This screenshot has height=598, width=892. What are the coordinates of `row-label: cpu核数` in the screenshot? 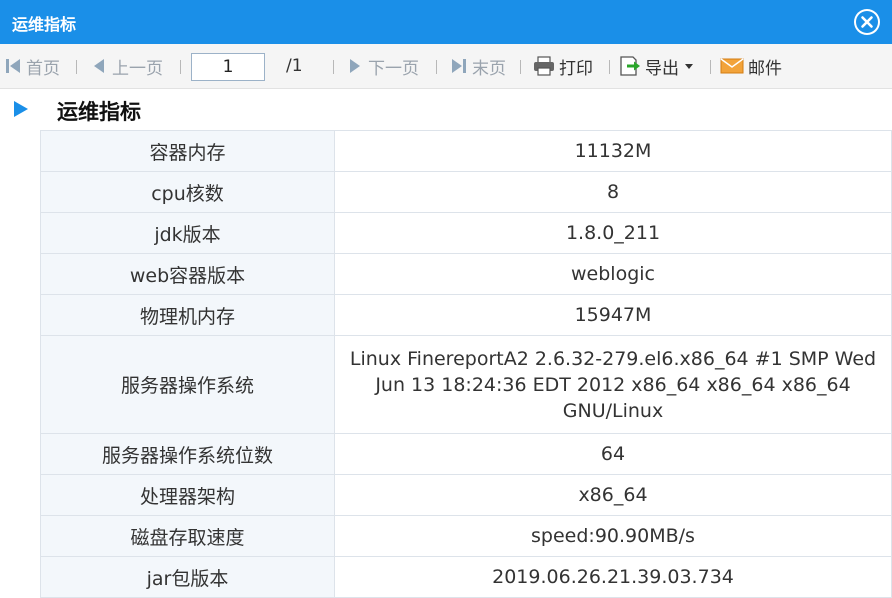 It's located at (187, 192).